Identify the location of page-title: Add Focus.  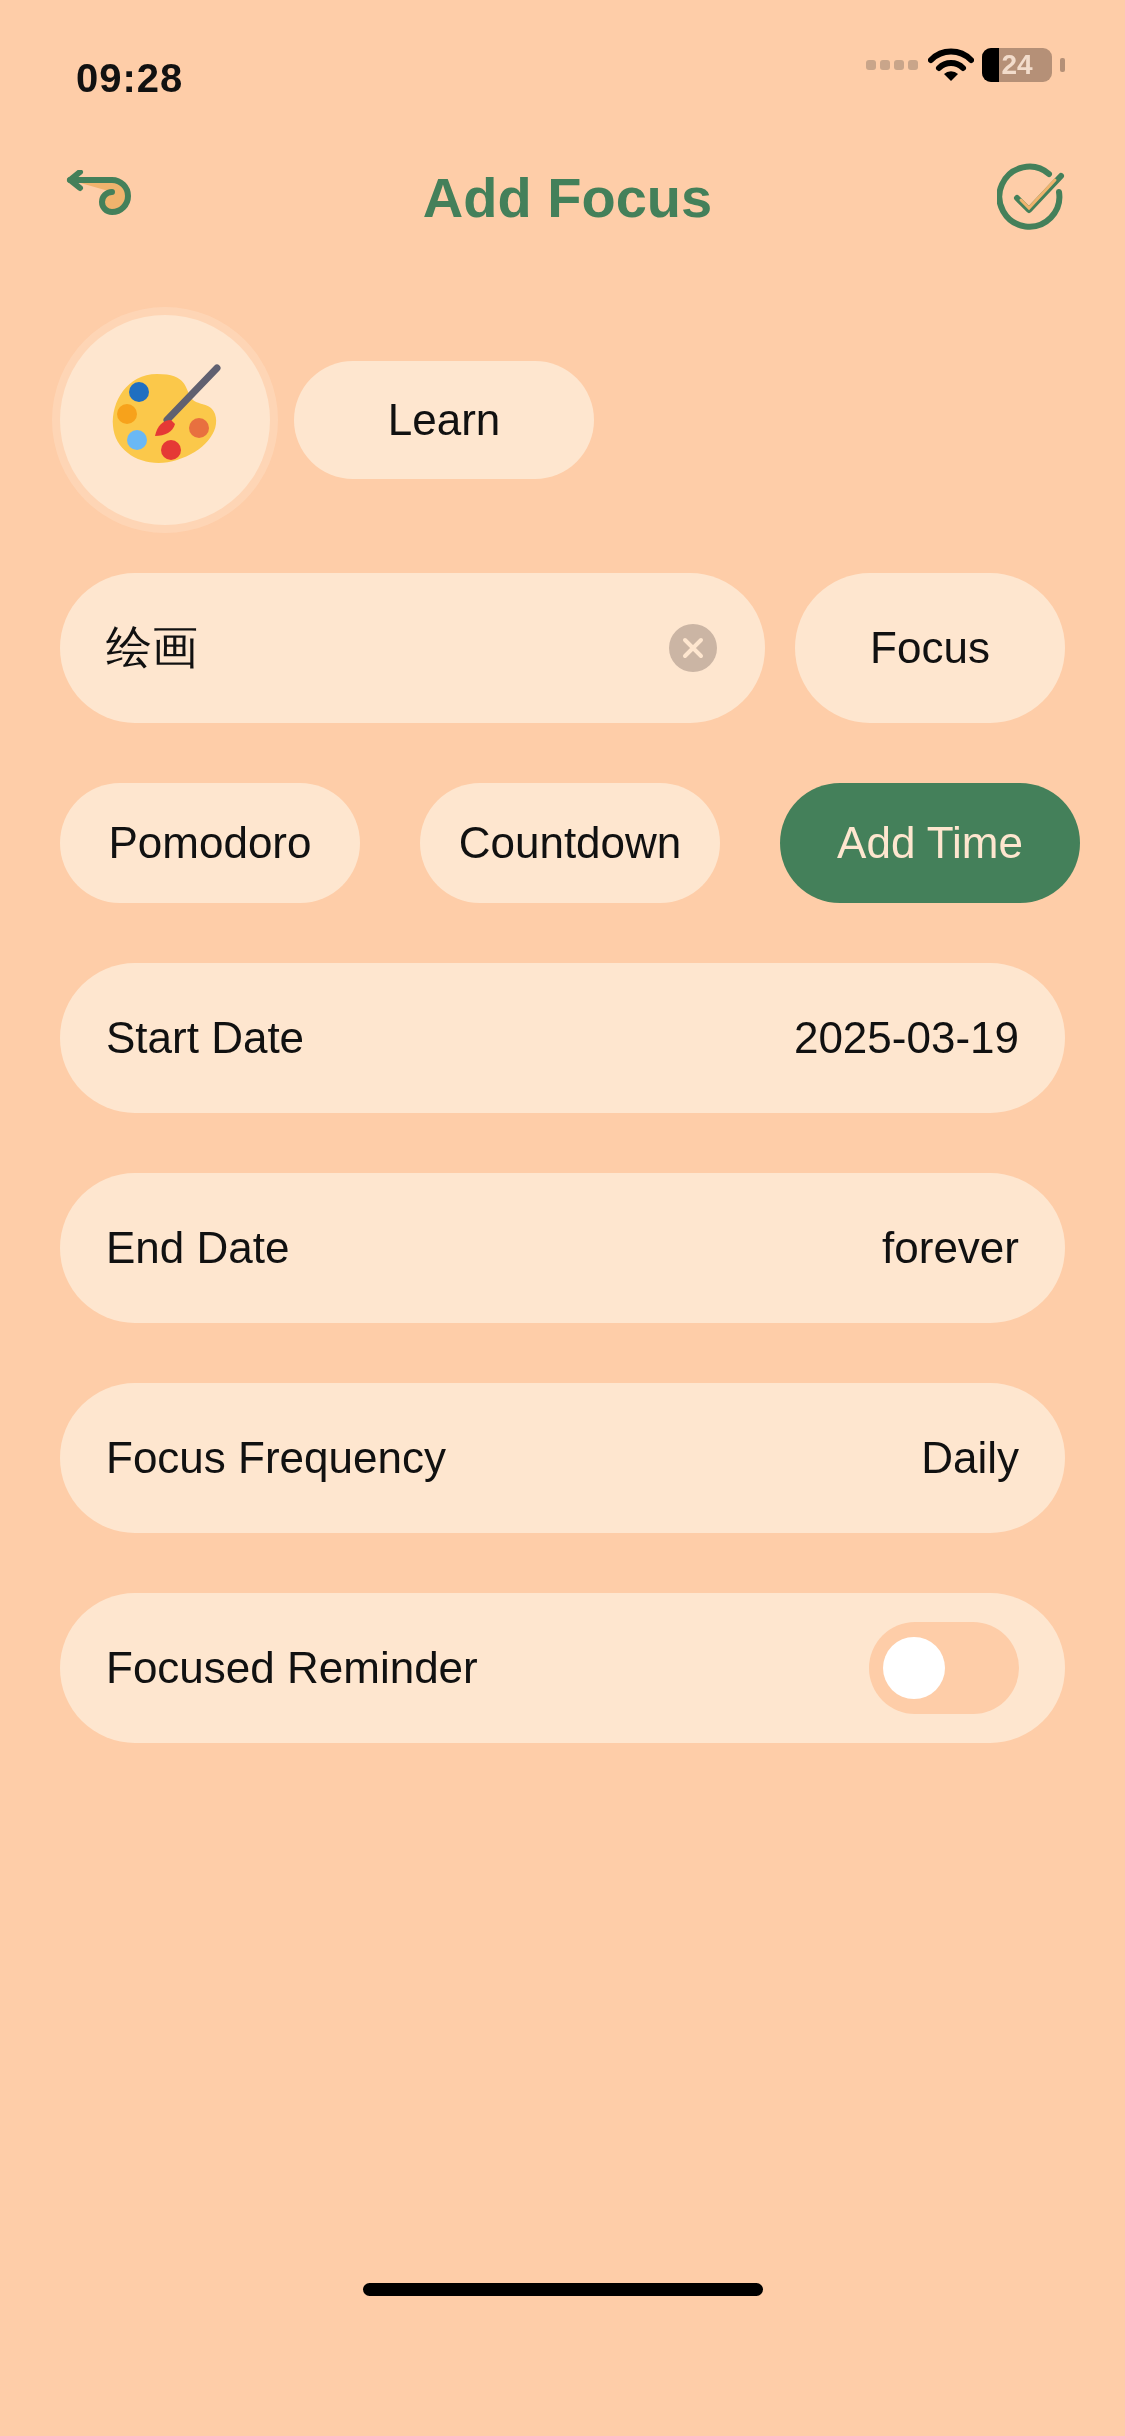
(567, 197).